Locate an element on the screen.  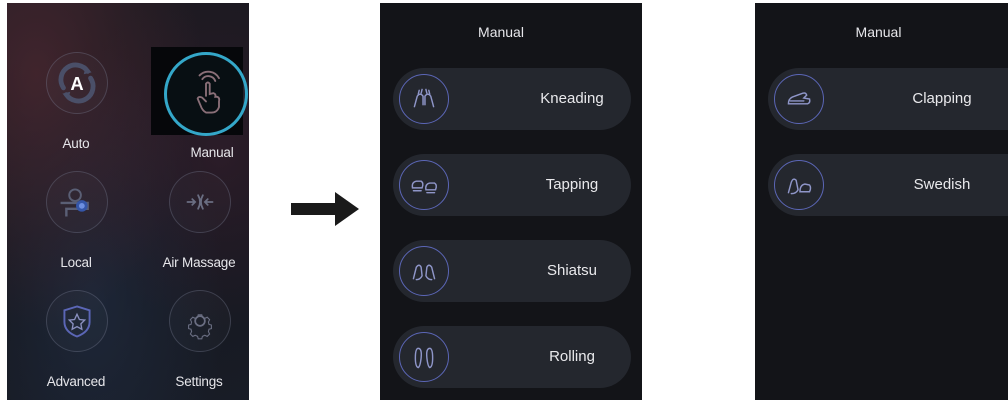
auto-label: Auto is located at coordinates (76, 143).